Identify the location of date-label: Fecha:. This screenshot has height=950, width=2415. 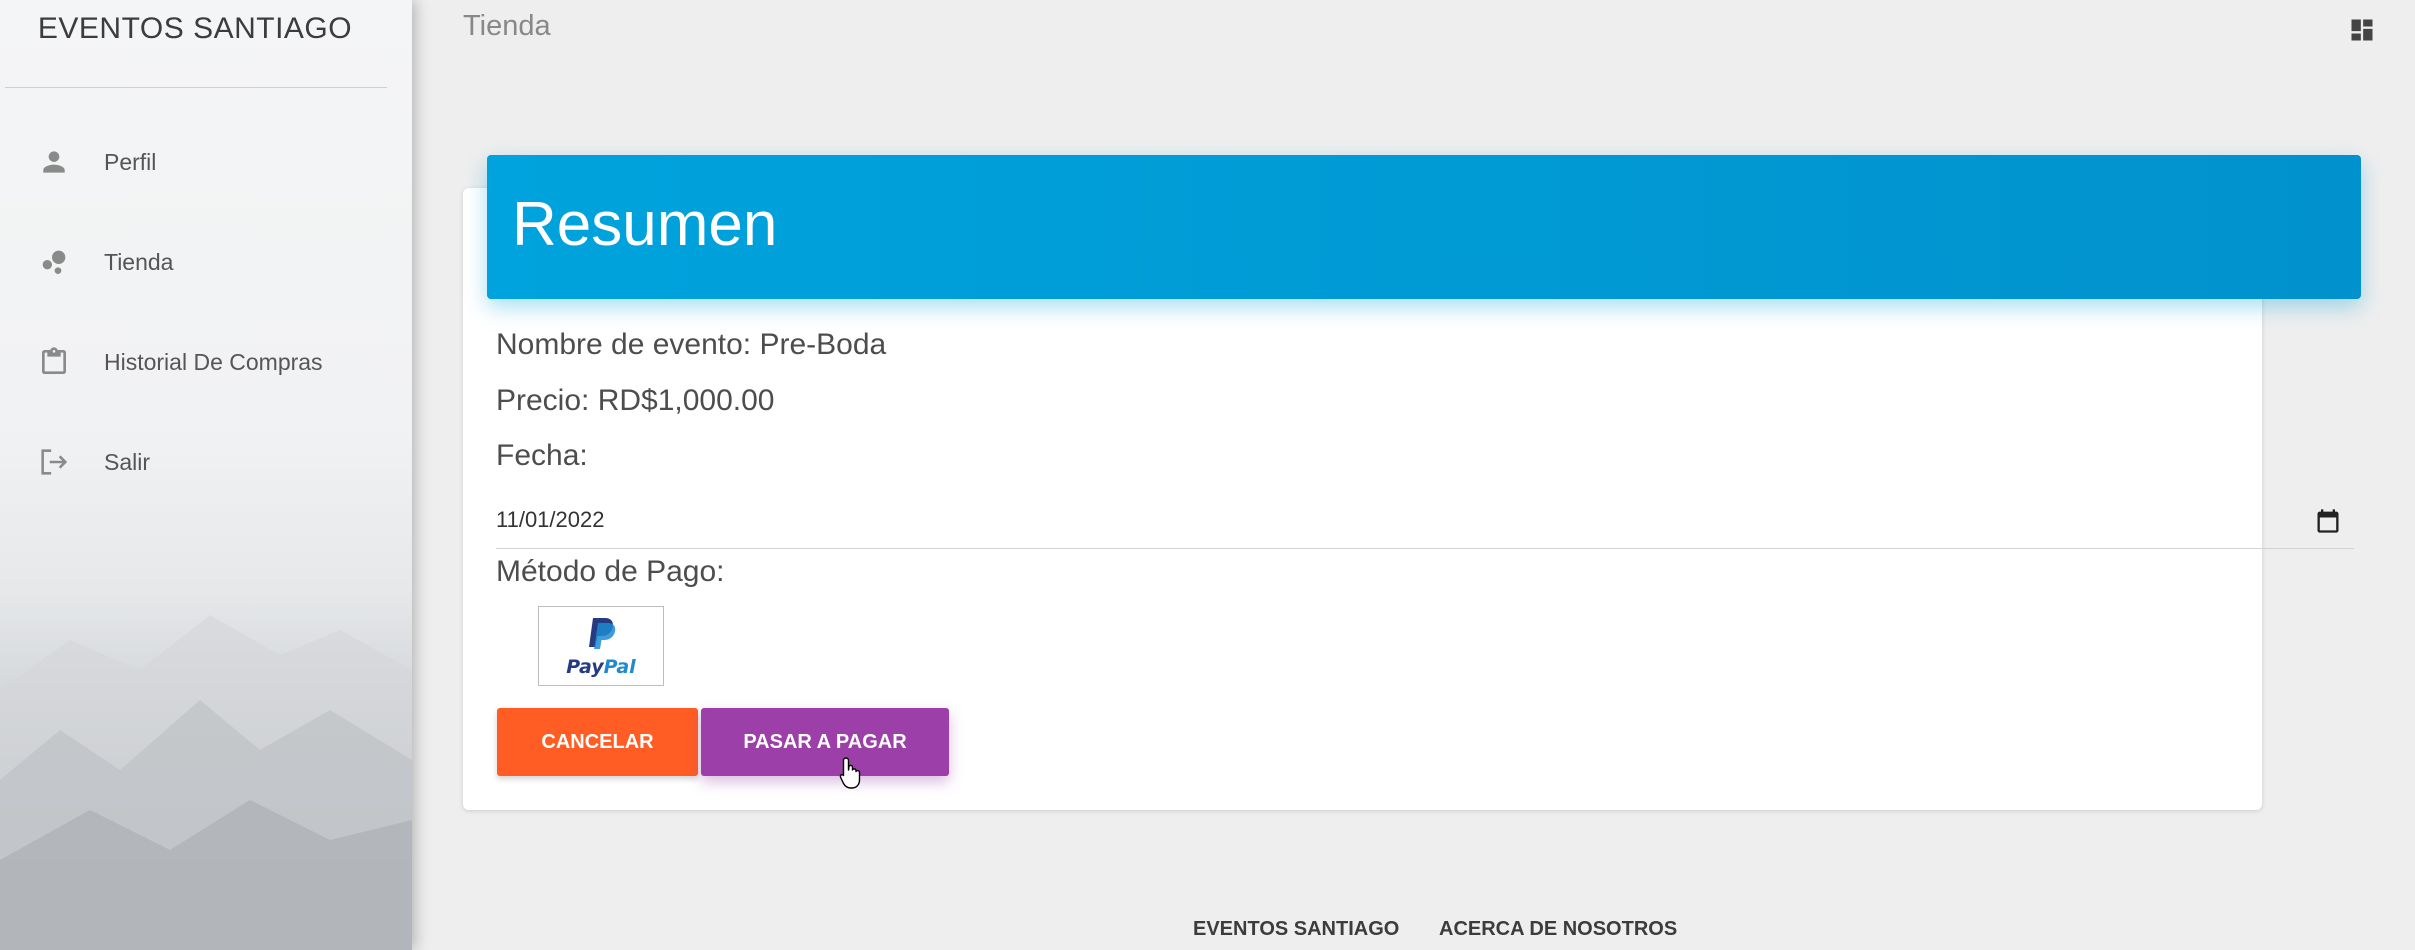
(542, 455).